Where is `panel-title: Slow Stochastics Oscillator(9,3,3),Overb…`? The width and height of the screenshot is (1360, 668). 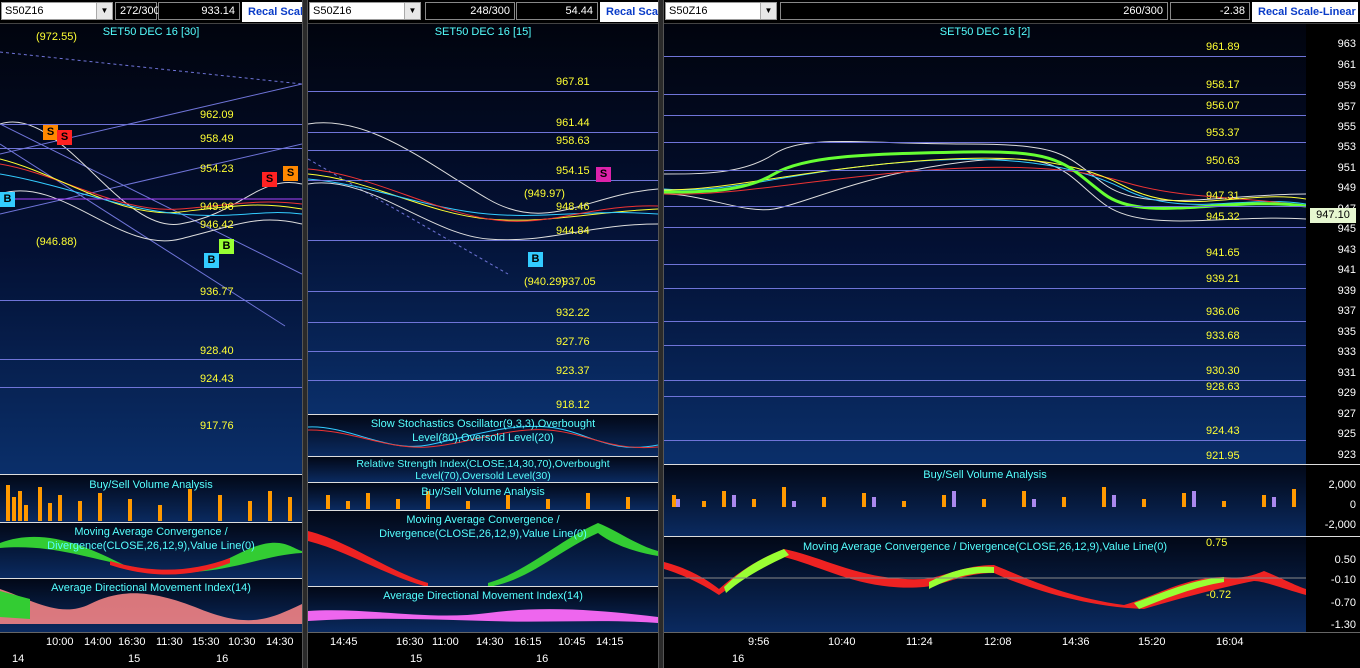 panel-title: Slow Stochastics Oscillator(9,3,3),Overb… is located at coordinates (483, 431).